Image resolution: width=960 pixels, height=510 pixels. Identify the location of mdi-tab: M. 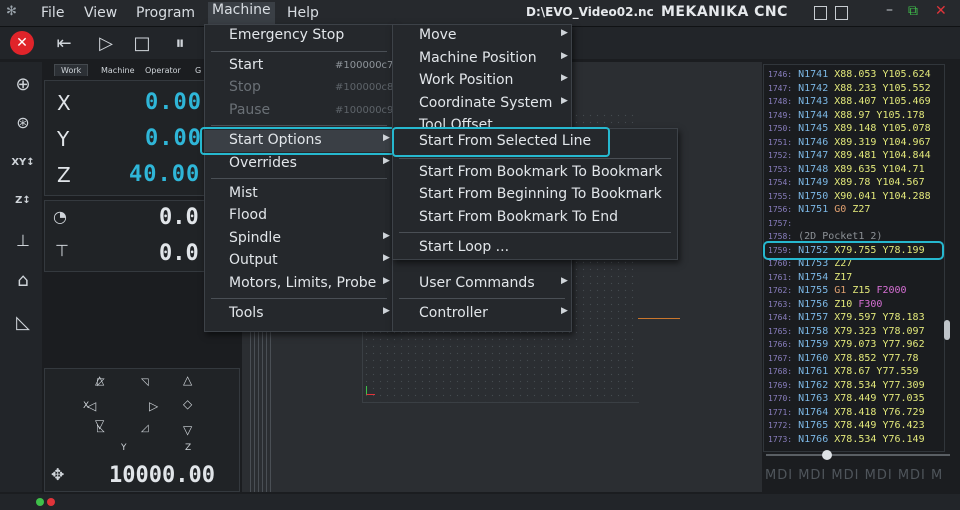
(937, 475).